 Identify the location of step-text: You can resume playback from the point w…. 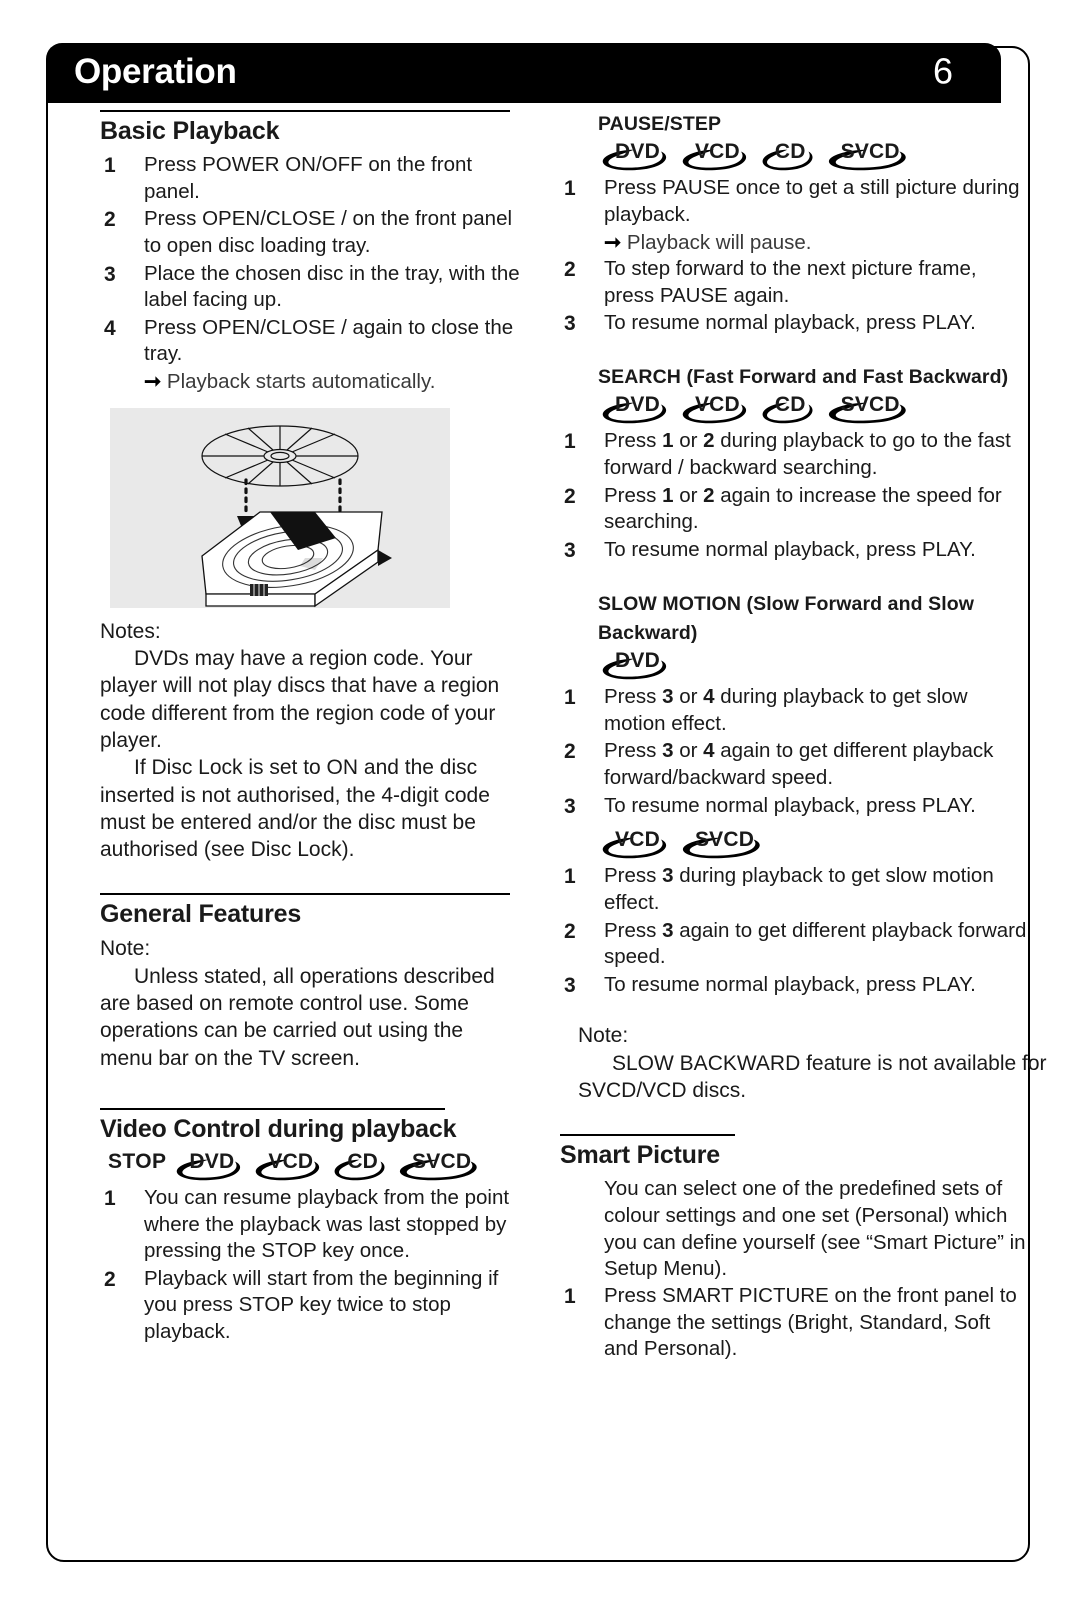
(327, 1224).